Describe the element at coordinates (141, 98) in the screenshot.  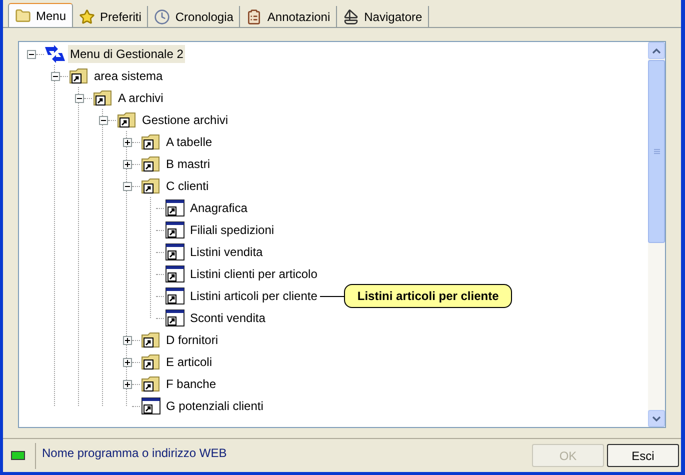
I see `tree-item: A archivi` at that location.